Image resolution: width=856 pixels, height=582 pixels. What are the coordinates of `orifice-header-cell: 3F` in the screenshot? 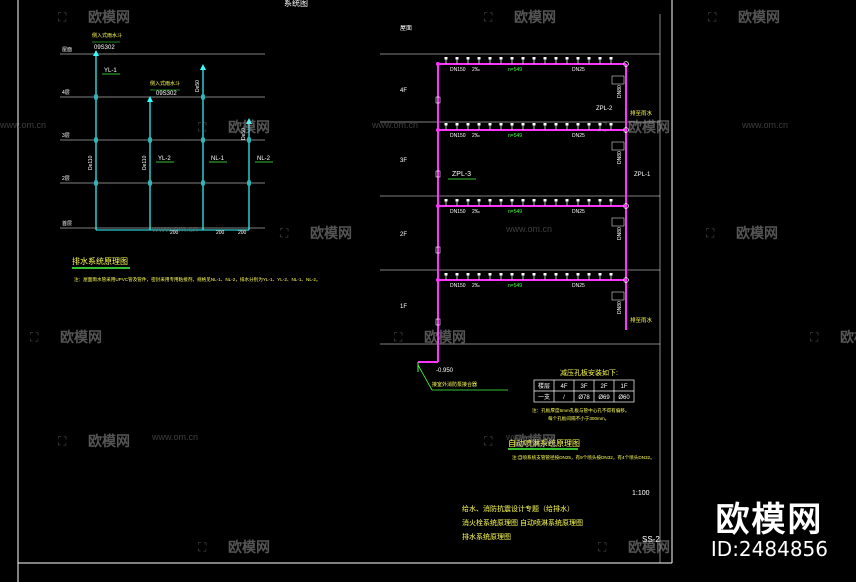 It's located at (583, 387).